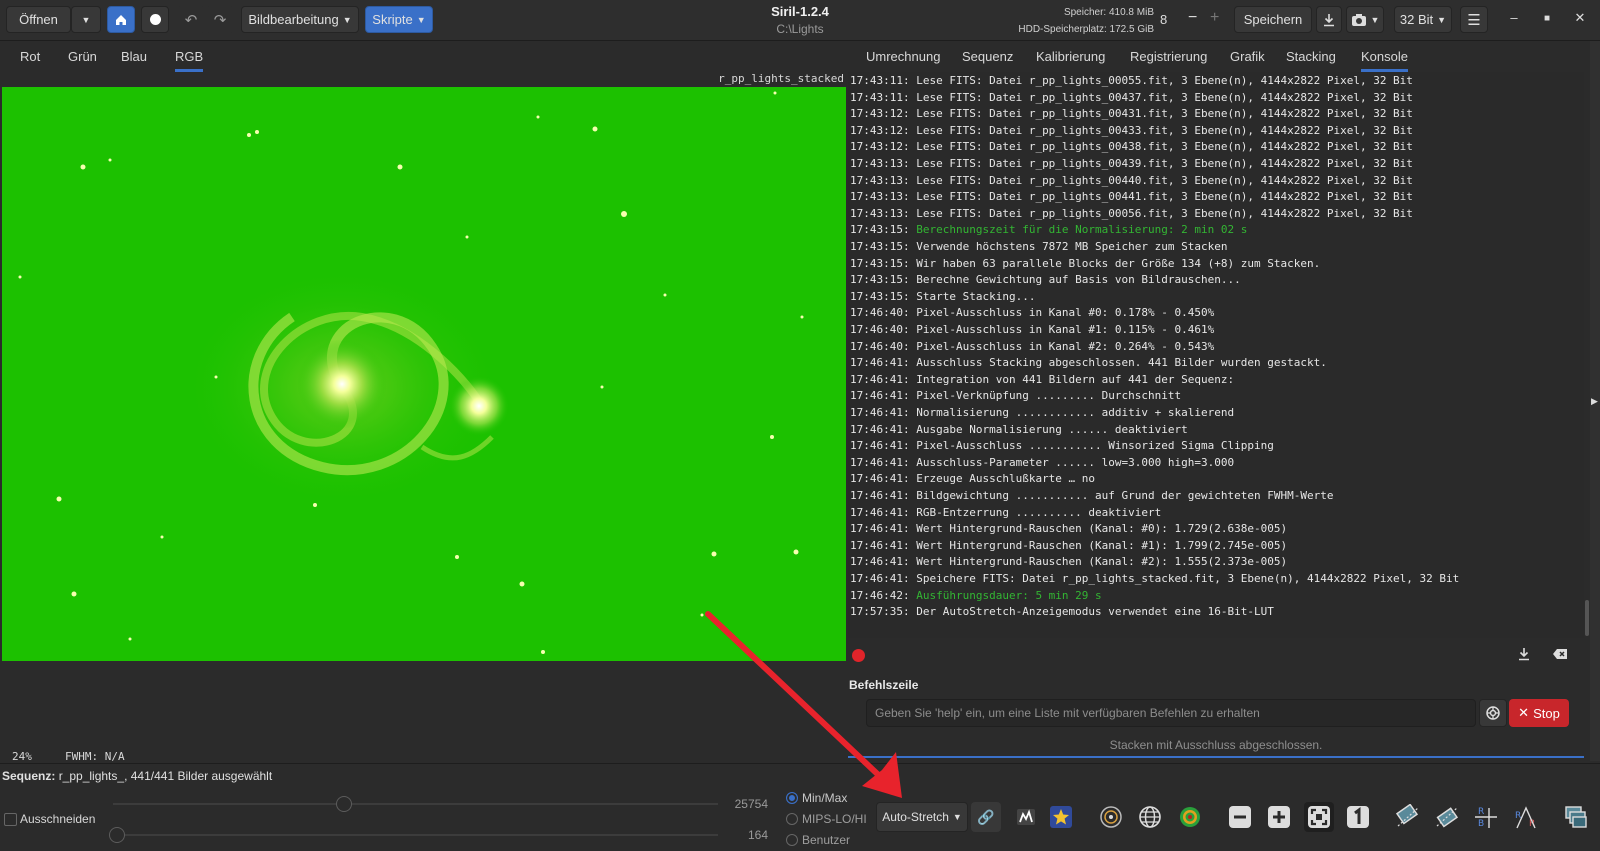 The height and width of the screenshot is (851, 1600). What do you see at coordinates (343, 804) in the screenshot?
I see `high-slider-knob` at bounding box center [343, 804].